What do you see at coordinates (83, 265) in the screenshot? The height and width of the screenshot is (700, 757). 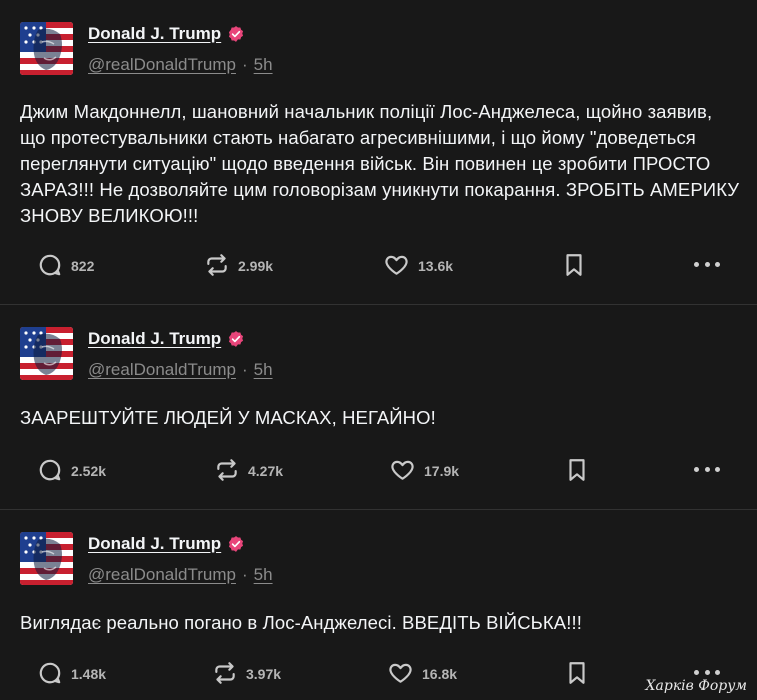 I see `reply-count: 822` at bounding box center [83, 265].